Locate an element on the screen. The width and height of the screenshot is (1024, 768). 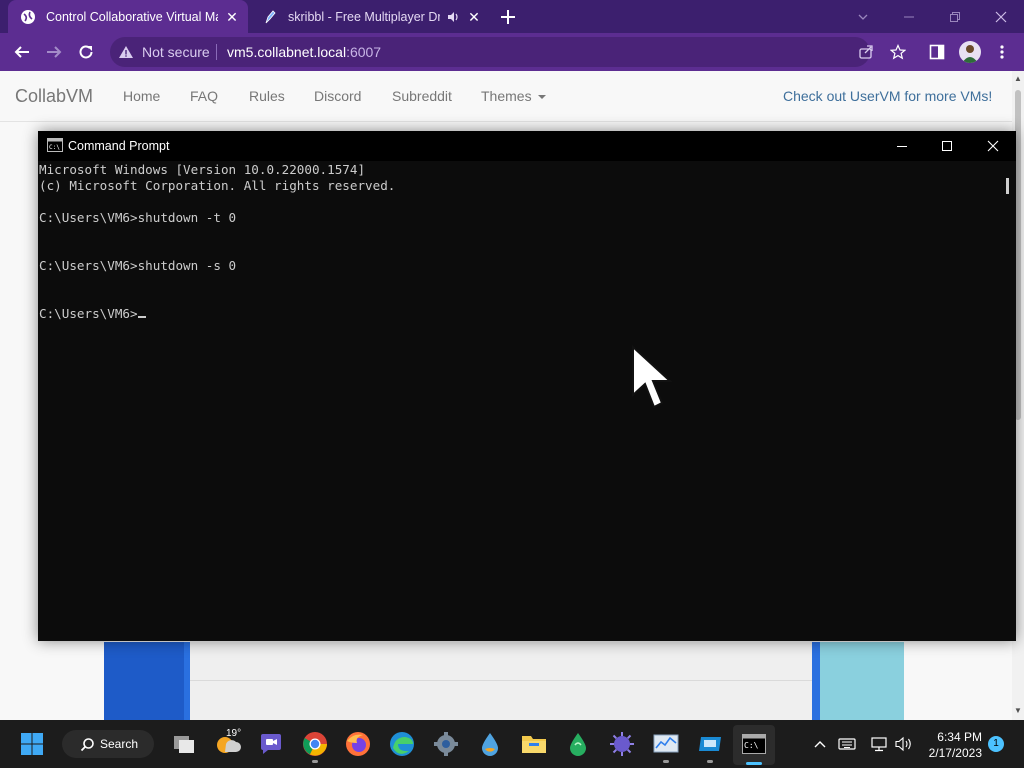
nav-themes: Themes is located at coordinates (513, 96).